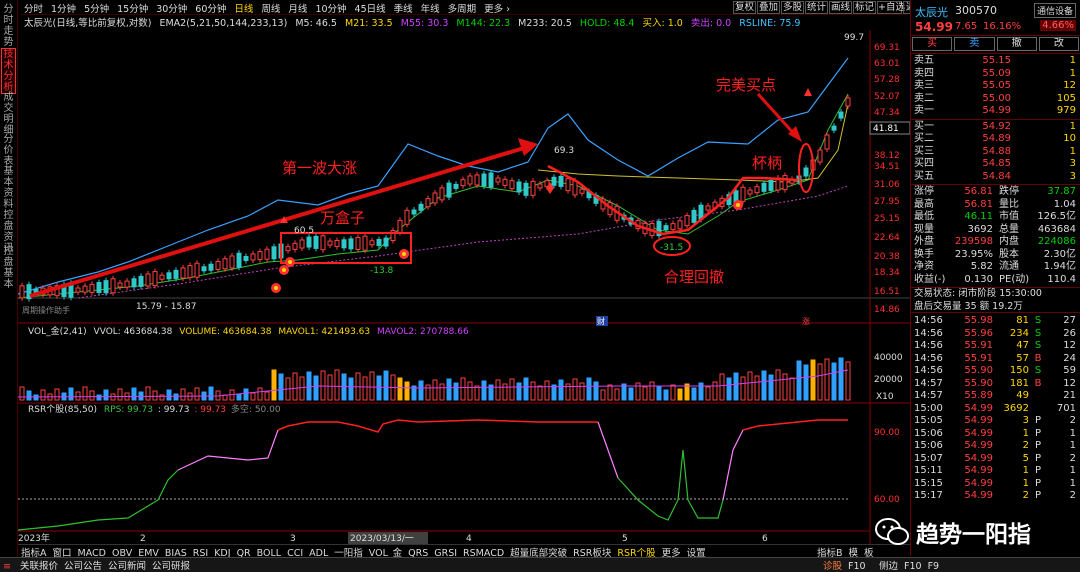 Image resolution: width=1080 pixels, height=572 pixels. I want to click on ask-row-cell: 55.15, so click(996, 60).